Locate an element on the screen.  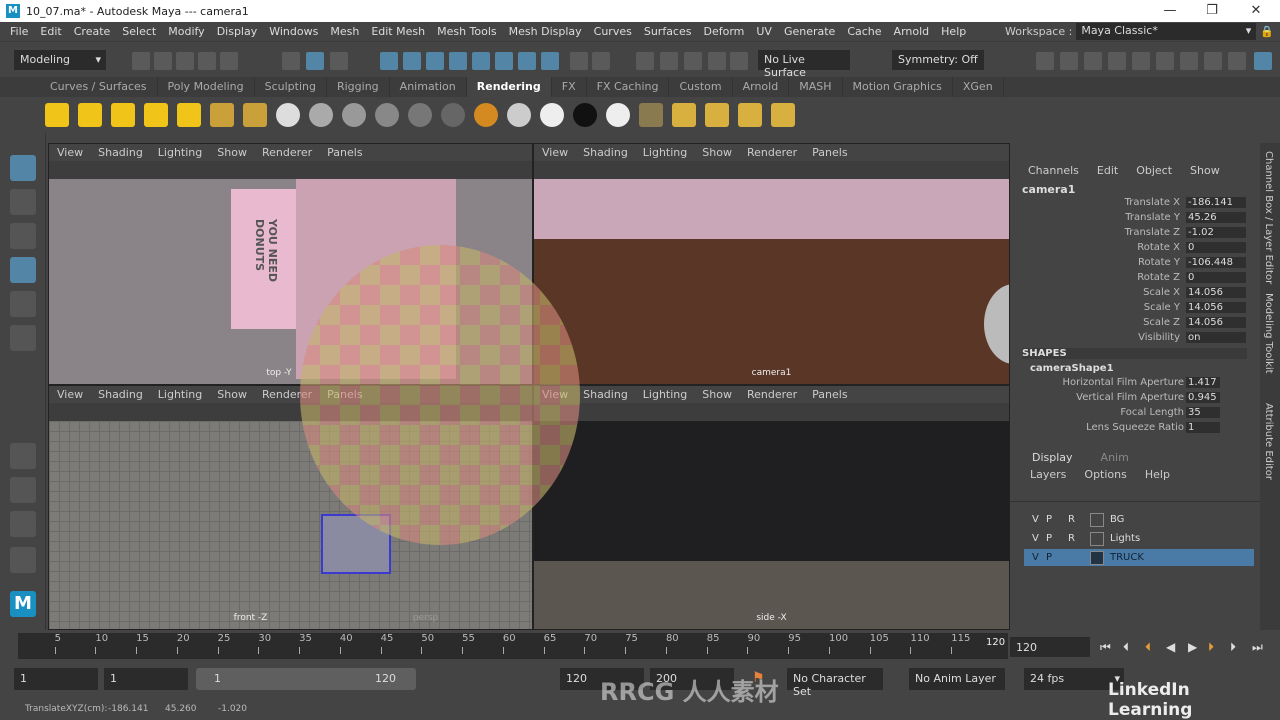
shape-channel-row: Vertical Film Aperture 0.945 is located at coordinates (1130, 399).